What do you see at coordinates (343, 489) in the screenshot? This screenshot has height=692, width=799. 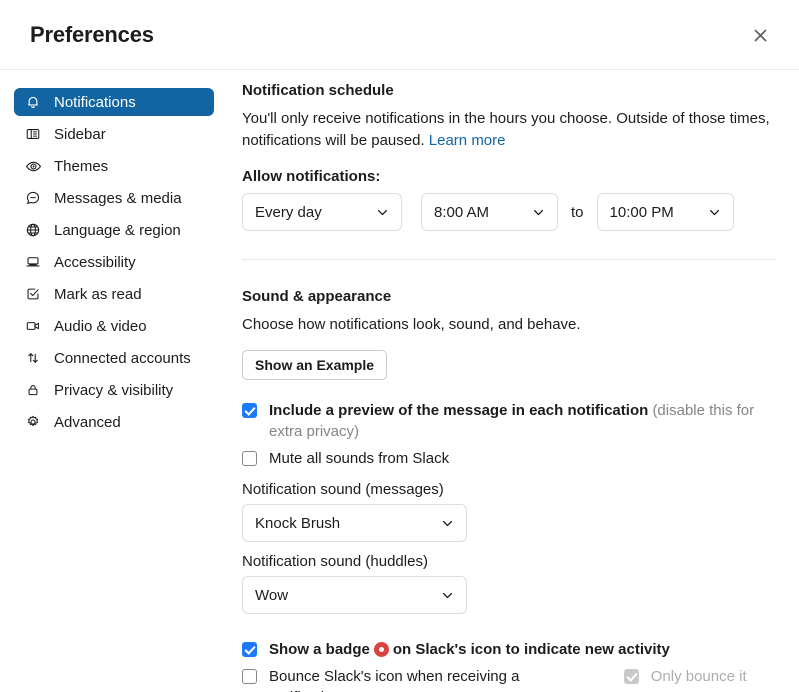 I see `messages-sound-label: Notification sound (messages)` at bounding box center [343, 489].